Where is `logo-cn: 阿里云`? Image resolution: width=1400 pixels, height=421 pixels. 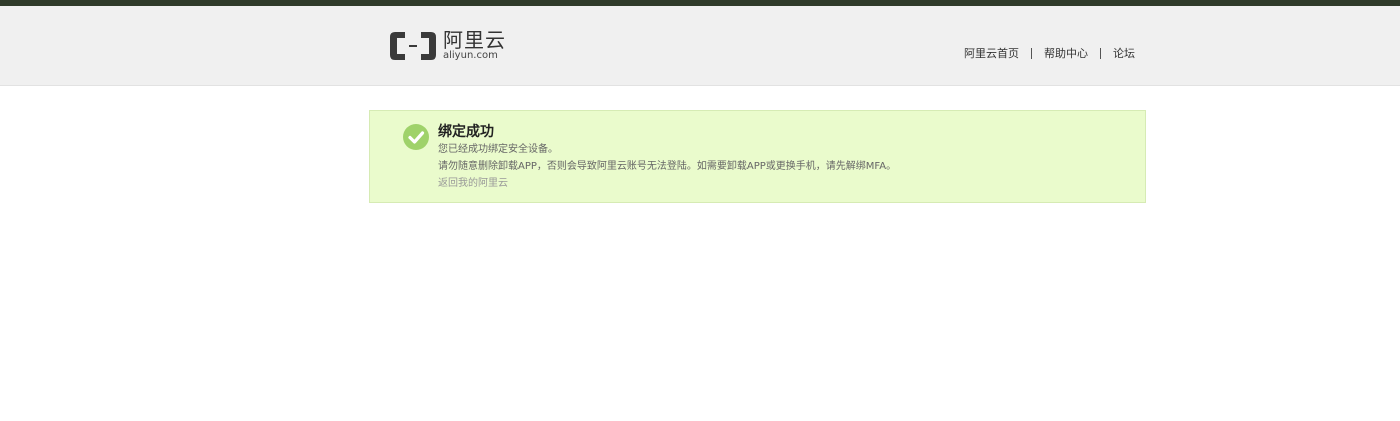
logo-cn: 阿里云 is located at coordinates (474, 40).